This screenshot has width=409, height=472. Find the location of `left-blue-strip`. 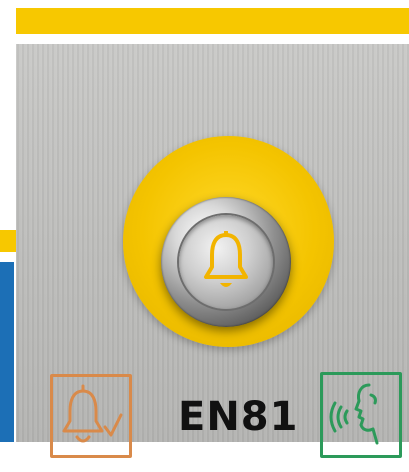

left-blue-strip is located at coordinates (7, 352).